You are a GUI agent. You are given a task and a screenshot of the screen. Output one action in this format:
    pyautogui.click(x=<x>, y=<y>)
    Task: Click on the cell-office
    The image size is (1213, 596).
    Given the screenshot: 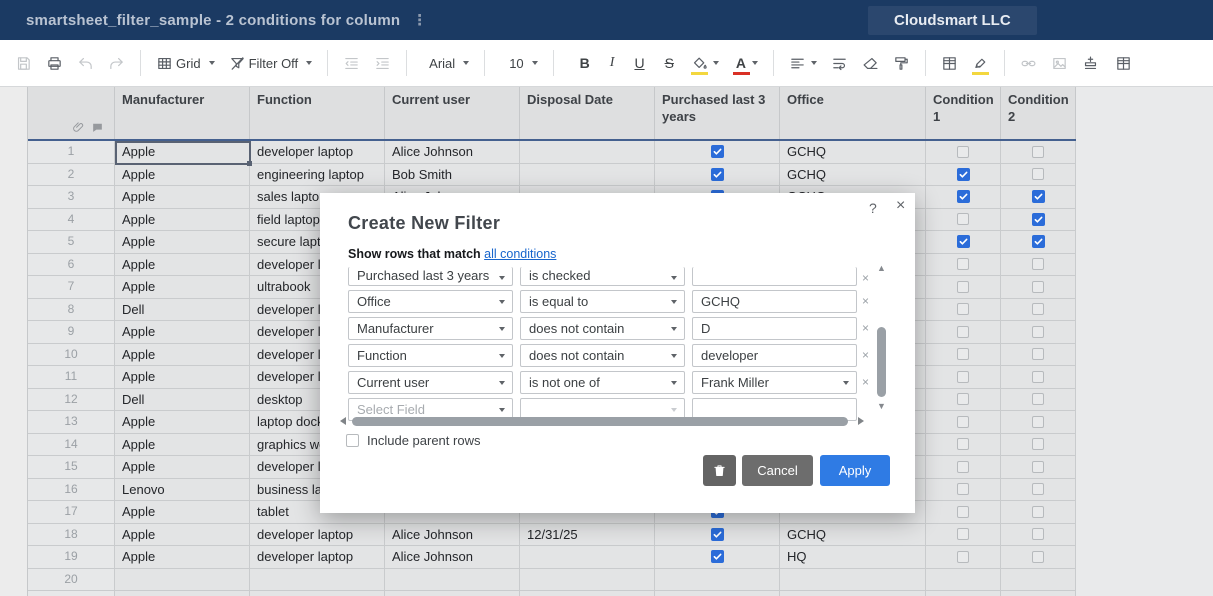 What is the action you would take?
    pyautogui.click(x=853, y=593)
    